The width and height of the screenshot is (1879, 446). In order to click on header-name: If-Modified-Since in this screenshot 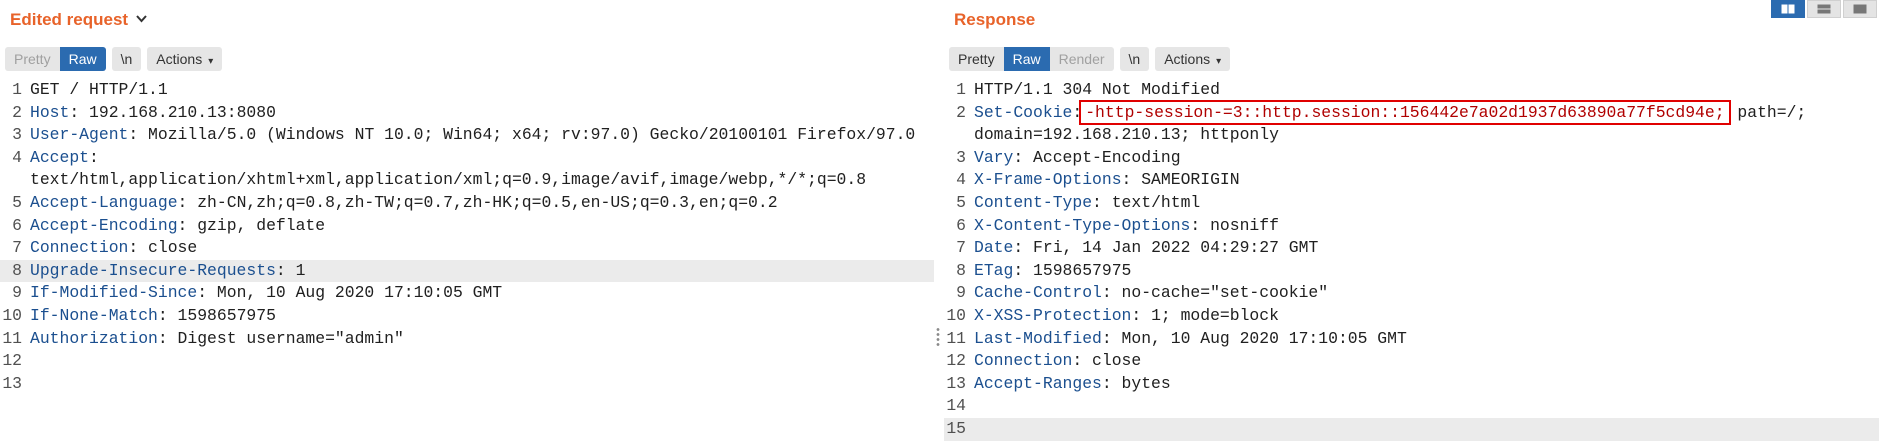, I will do `click(114, 293)`.